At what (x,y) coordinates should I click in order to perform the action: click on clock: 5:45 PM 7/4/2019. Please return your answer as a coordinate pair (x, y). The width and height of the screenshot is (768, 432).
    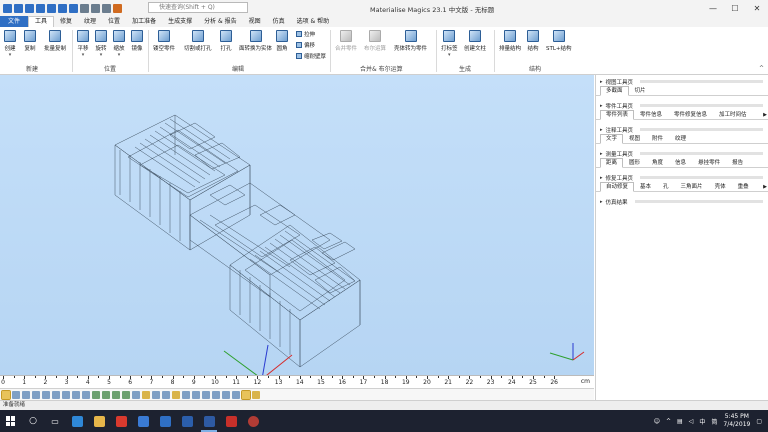
    Looking at the image, I should click on (736, 421).